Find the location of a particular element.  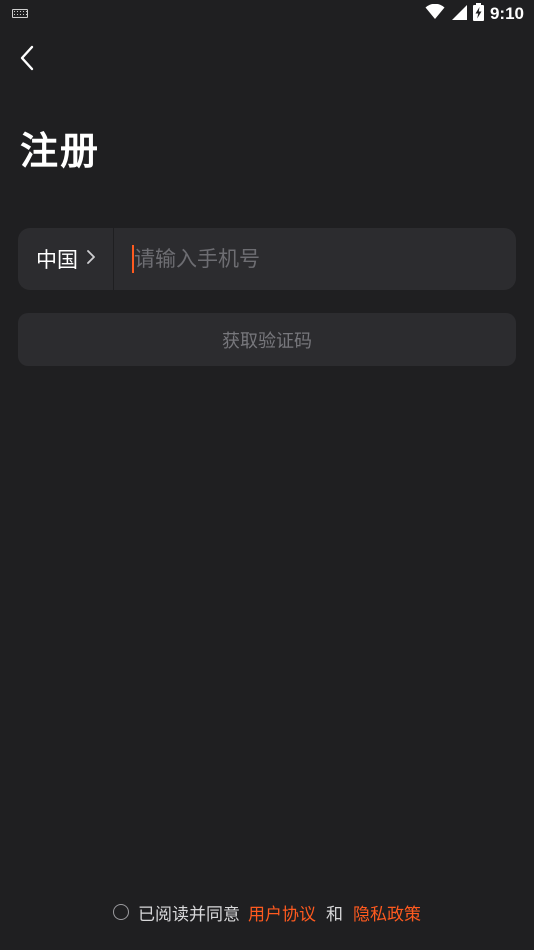

phone-input-wrapper is located at coordinates (315, 259).